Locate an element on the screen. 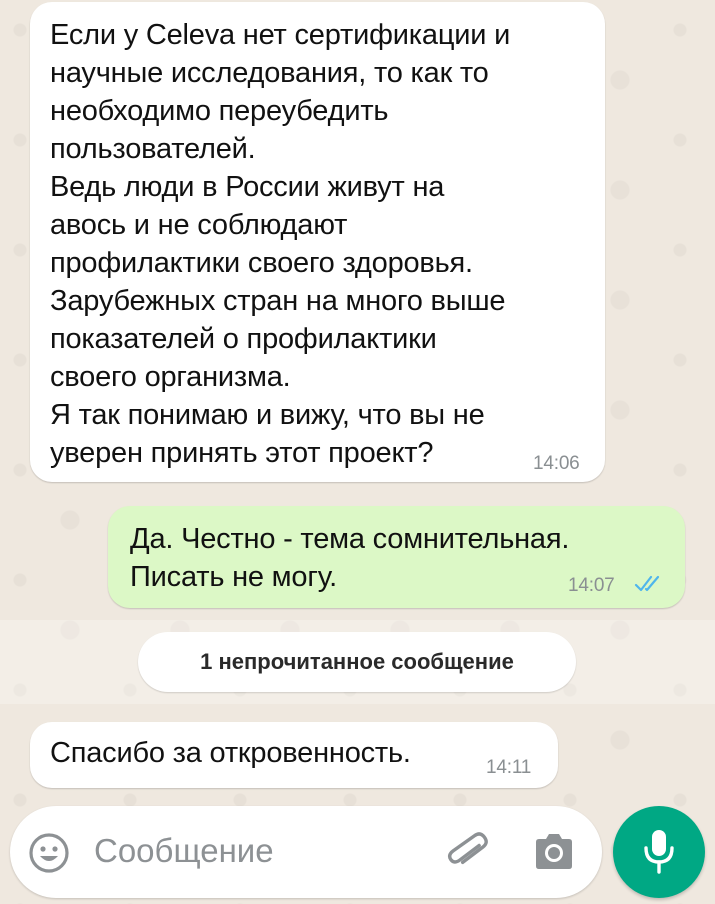 This screenshot has height=904, width=715. message-input is located at coordinates (259, 851).